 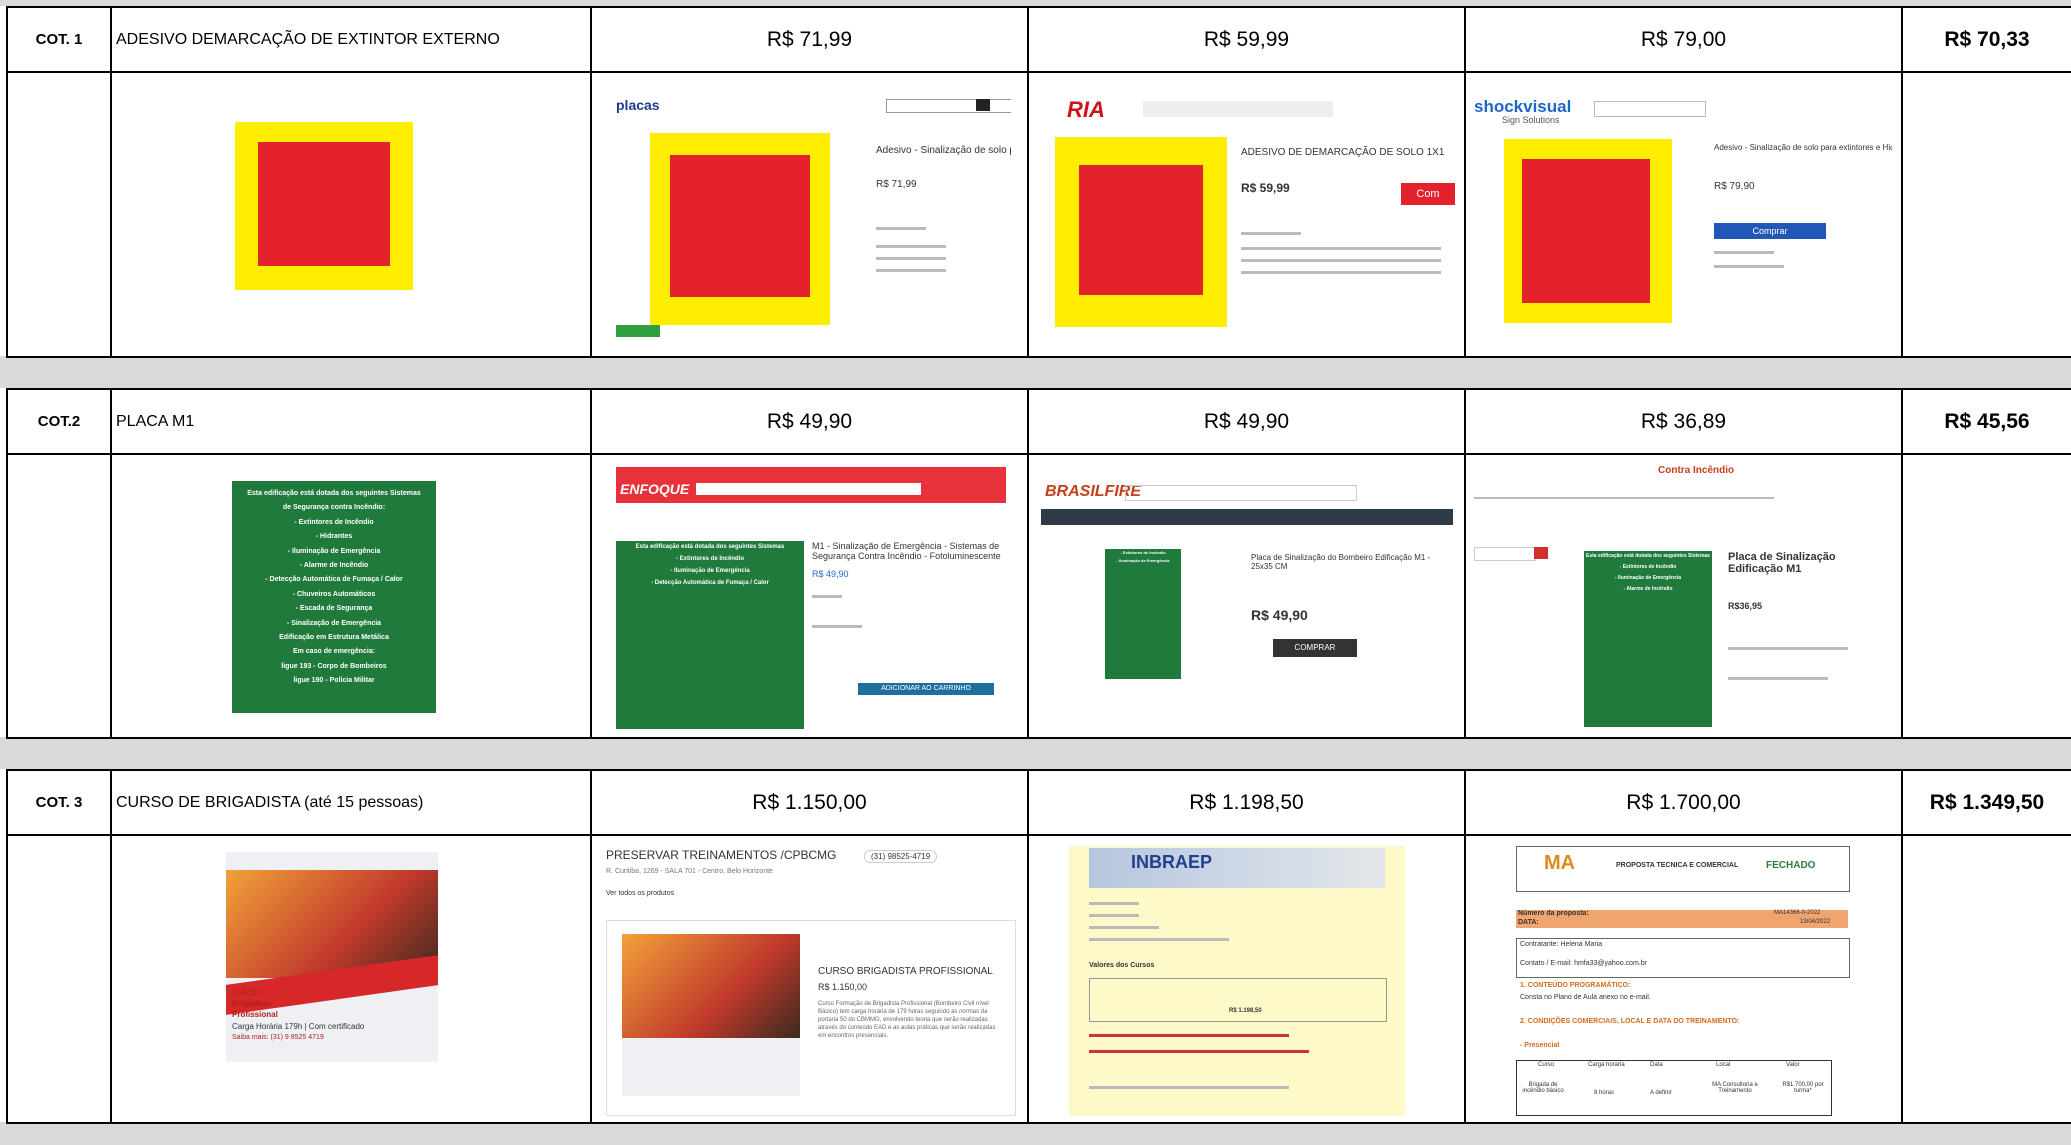 I want to click on buy-button: Comprar, so click(x=1770, y=231).